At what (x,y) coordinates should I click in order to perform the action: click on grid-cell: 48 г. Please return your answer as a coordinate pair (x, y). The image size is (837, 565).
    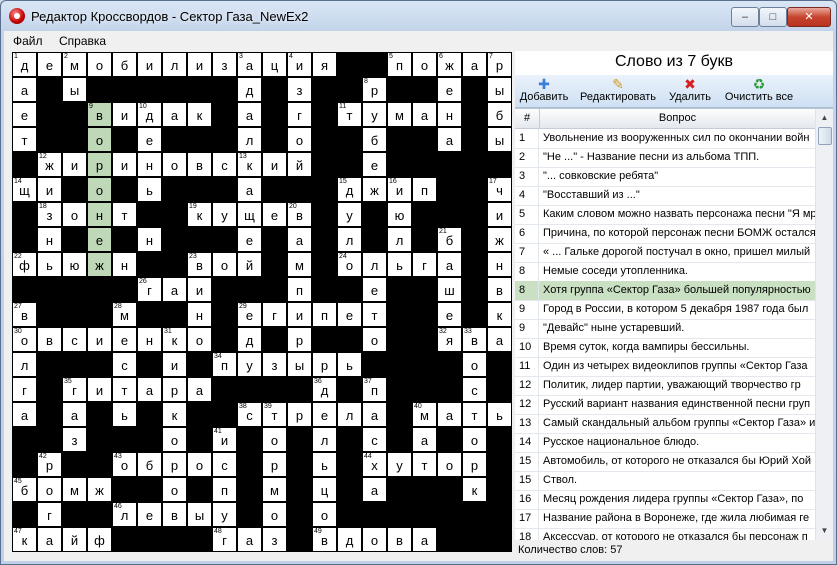
    Looking at the image, I should click on (224, 539).